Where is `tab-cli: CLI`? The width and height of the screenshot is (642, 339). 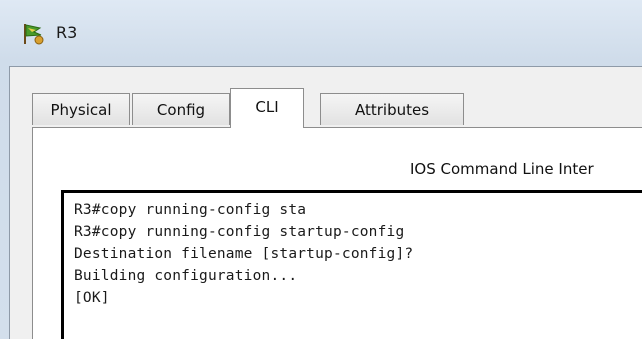 tab-cli: CLI is located at coordinates (267, 108).